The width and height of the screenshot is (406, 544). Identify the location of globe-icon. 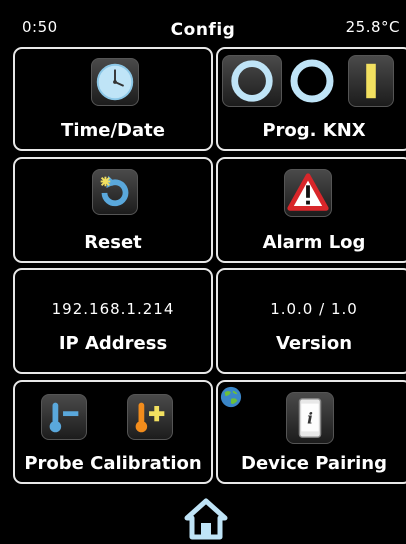
(231, 397).